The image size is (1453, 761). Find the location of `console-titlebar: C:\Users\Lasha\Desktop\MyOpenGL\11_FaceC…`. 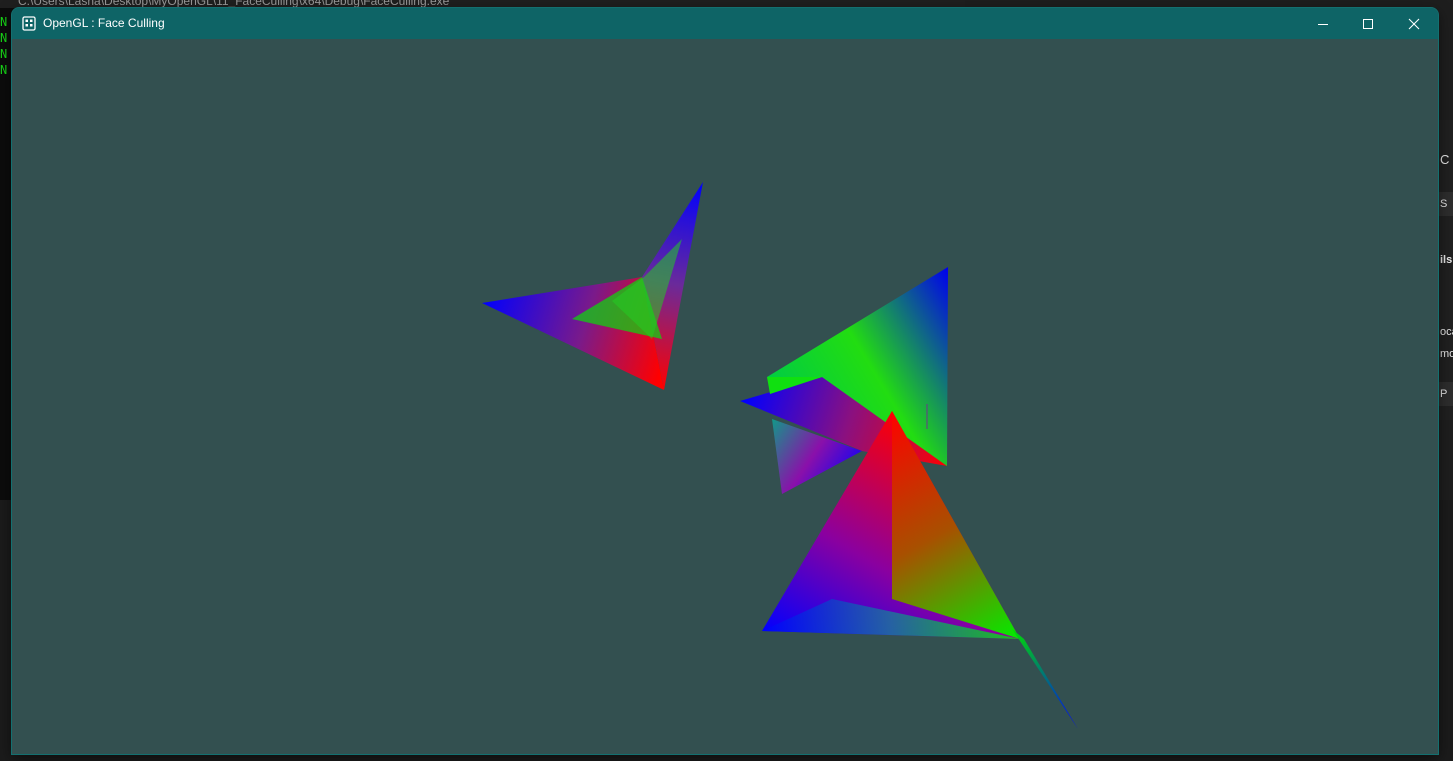

console-titlebar: C:\Users\Lasha\Desktop\MyOpenGL\11_FaceC… is located at coordinates (482, 4).